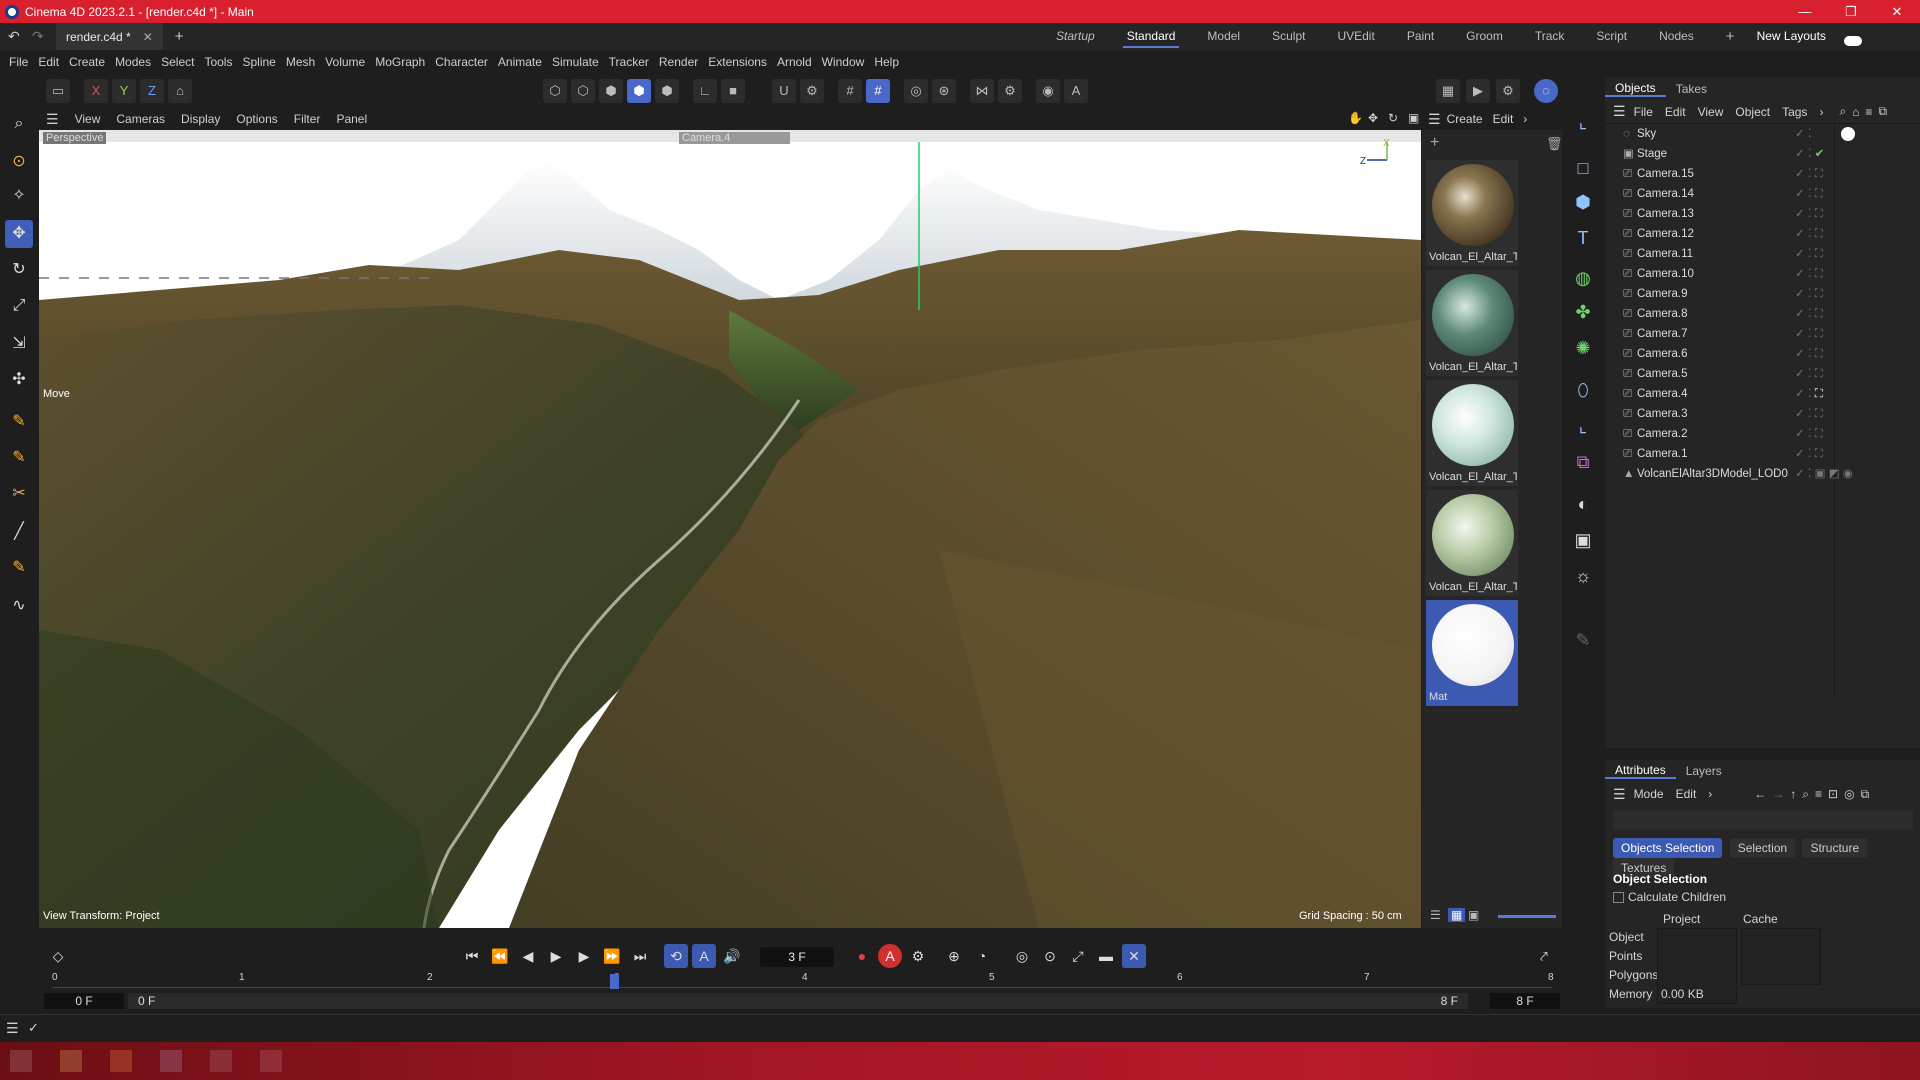 The height and width of the screenshot is (1080, 1920). What do you see at coordinates (982, 91) in the screenshot?
I see `symmetry-icon: ⋈` at bounding box center [982, 91].